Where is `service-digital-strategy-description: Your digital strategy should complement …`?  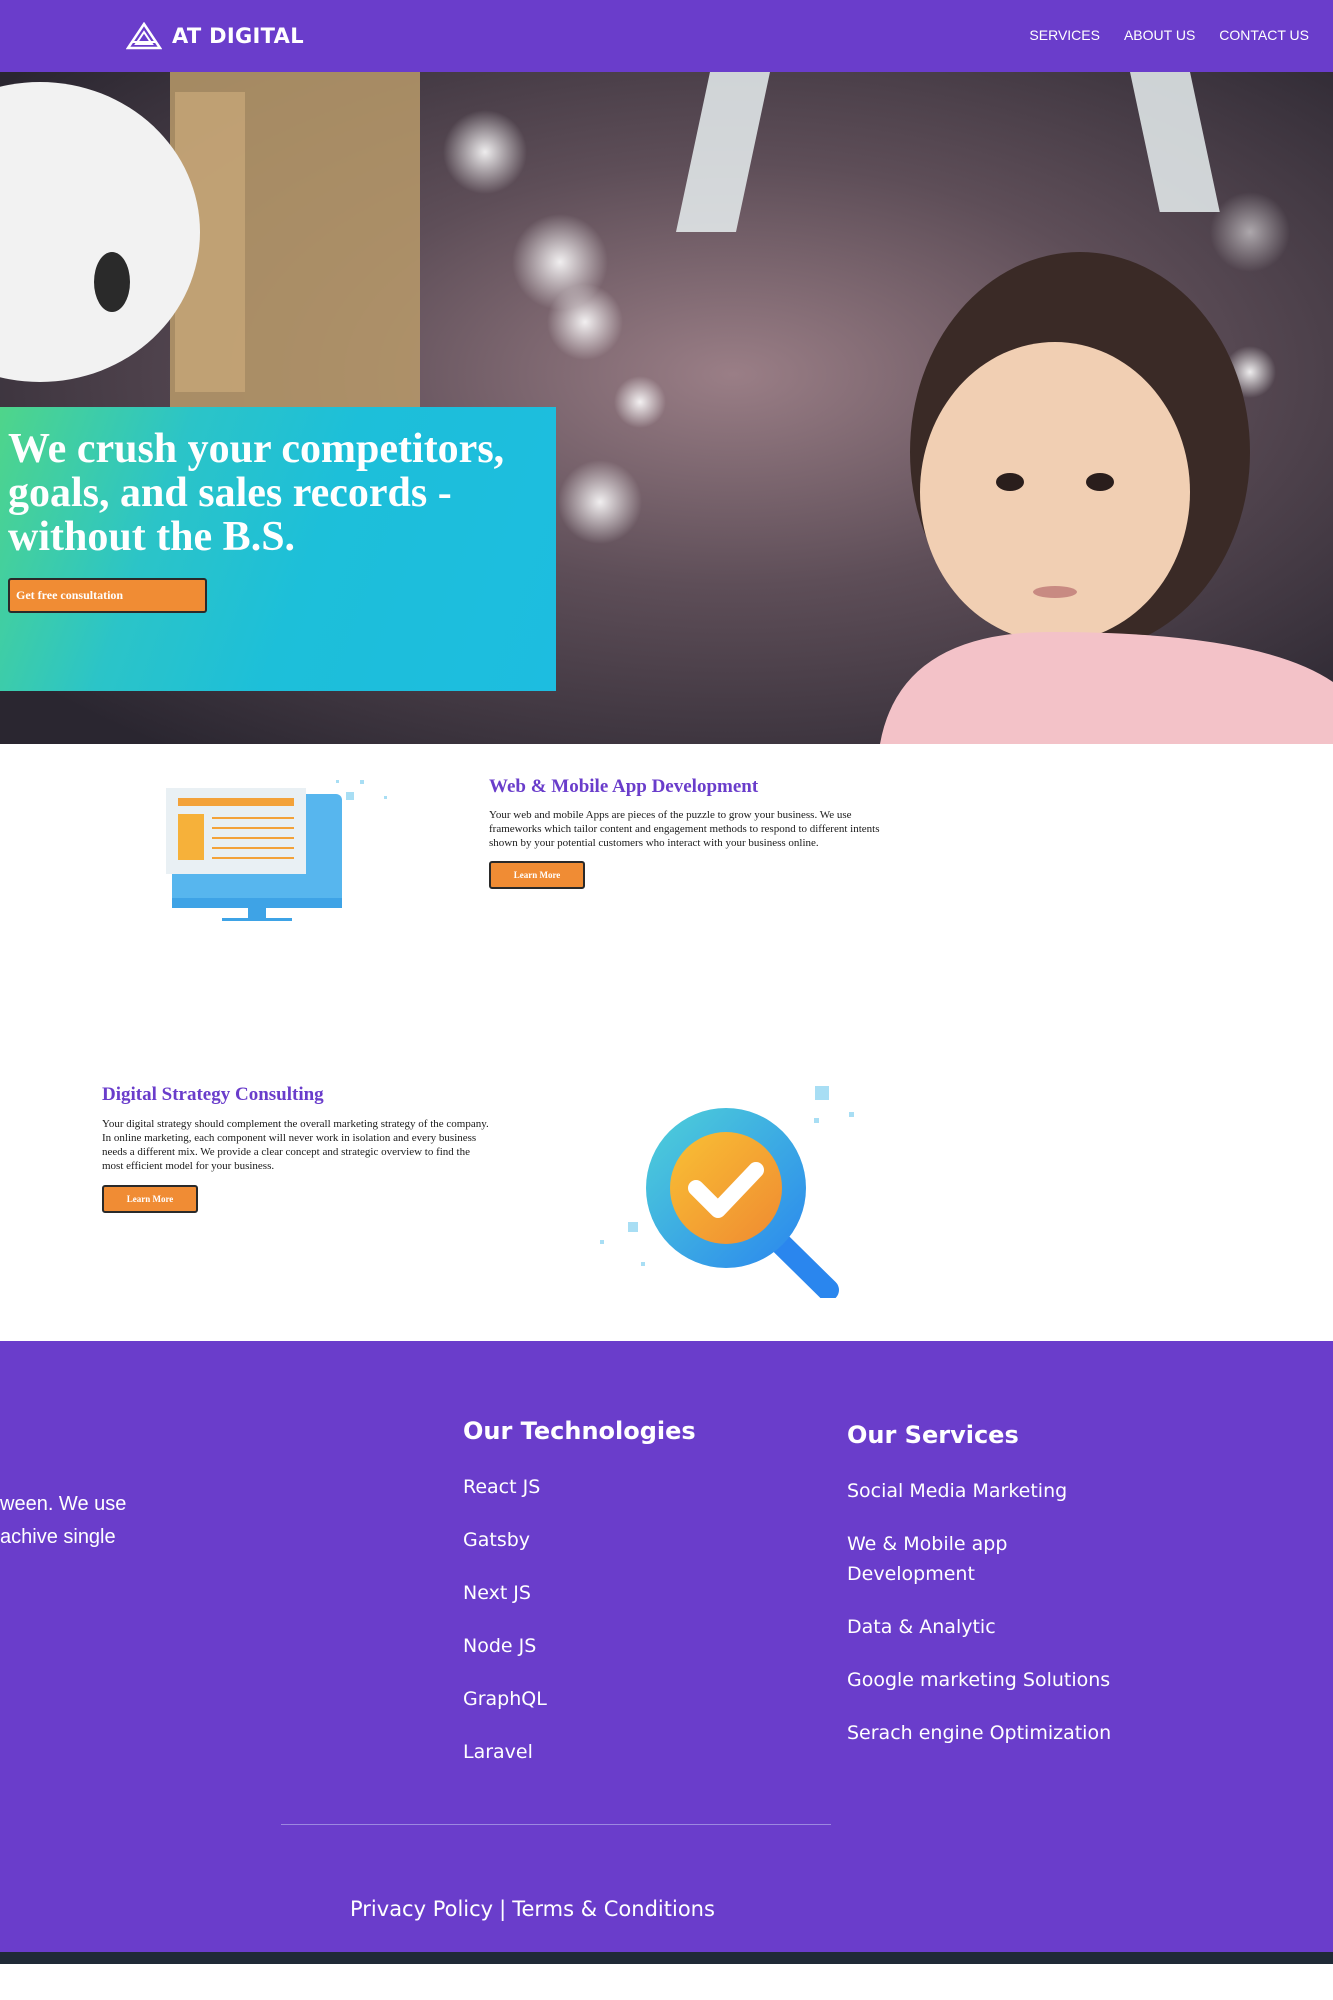 service-digital-strategy-description: Your digital strategy should complement … is located at coordinates (295, 1145).